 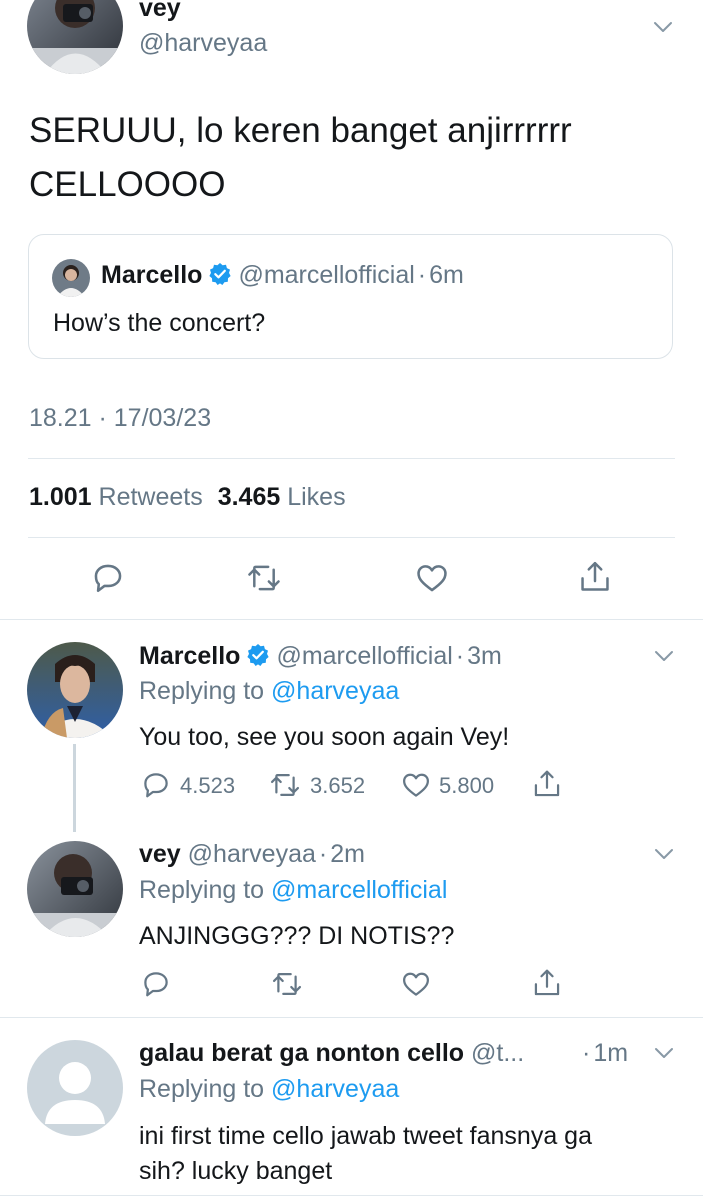 What do you see at coordinates (127, 184) in the screenshot?
I see `tweet-text-line-2: CELLOOOO` at bounding box center [127, 184].